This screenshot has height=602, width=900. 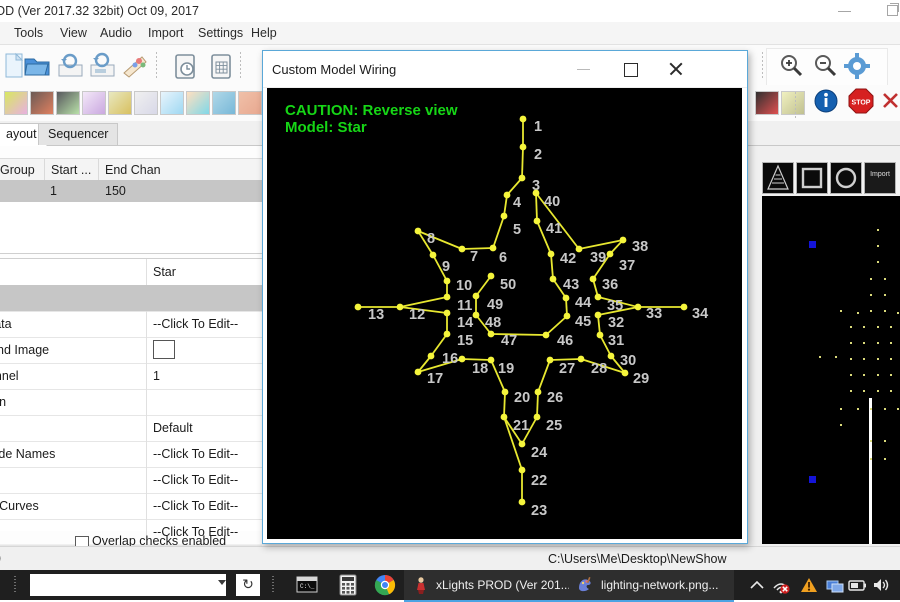 I want to click on property-row: s--Click To Edit--, so click(x=131, y=480).